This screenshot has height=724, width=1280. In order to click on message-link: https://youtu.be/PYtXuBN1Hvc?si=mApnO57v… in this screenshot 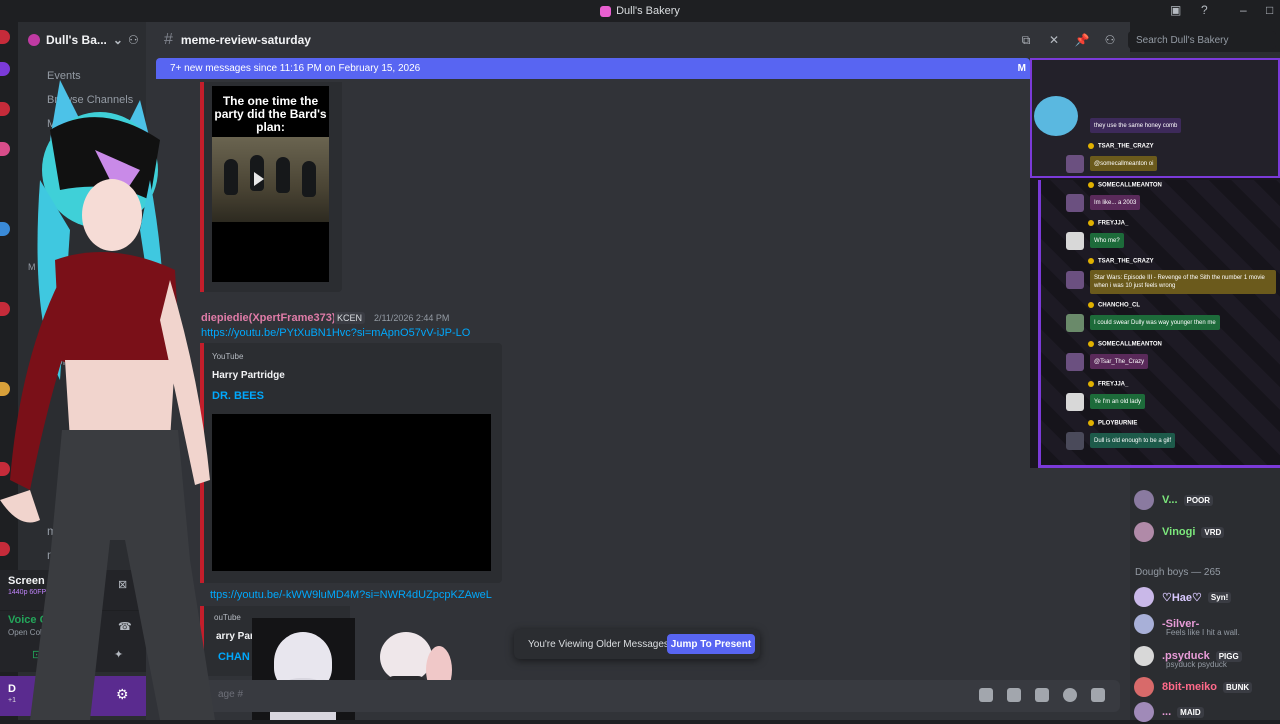, I will do `click(335, 333)`.